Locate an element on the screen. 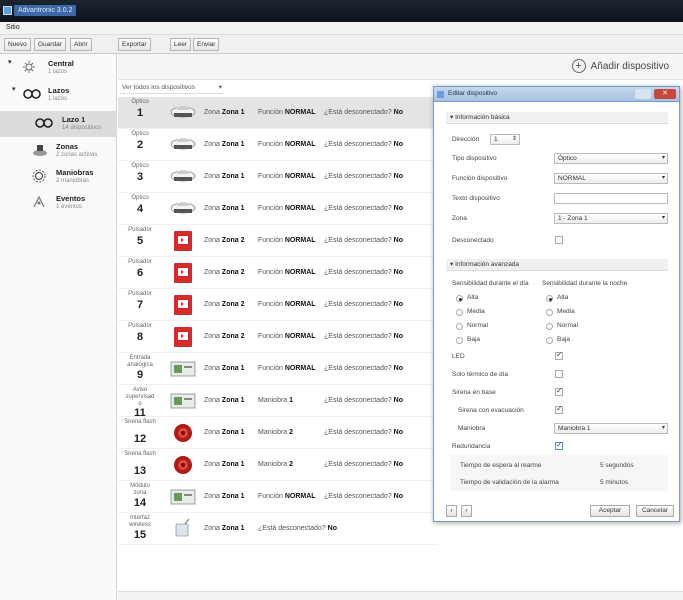 Image resolution: width=683 pixels, height=600 pixels. smoke-detector-icon is located at coordinates (183, 113).